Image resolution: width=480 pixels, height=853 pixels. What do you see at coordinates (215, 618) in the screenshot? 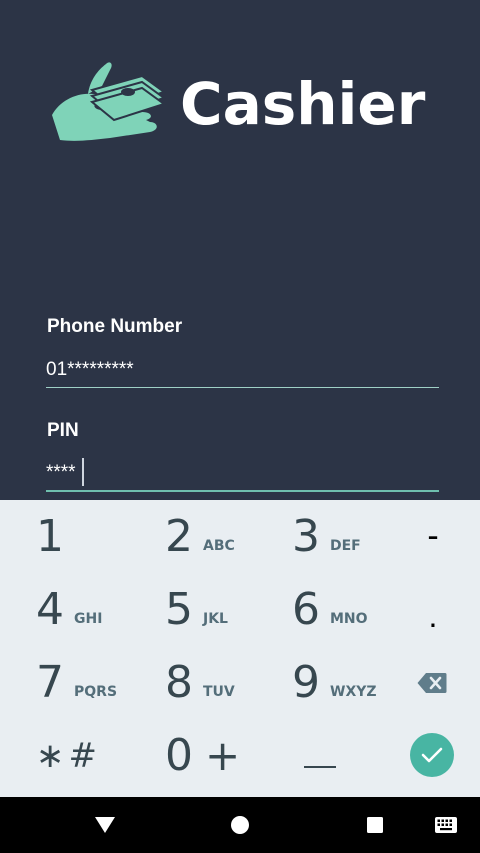
I see `key-letters: JKL` at bounding box center [215, 618].